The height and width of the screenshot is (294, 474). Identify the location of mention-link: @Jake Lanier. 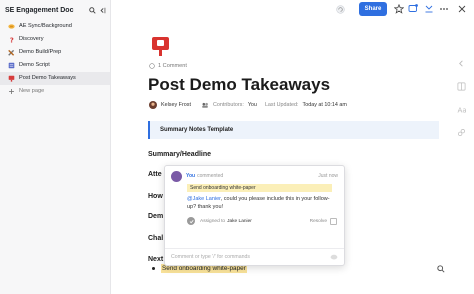
(204, 199).